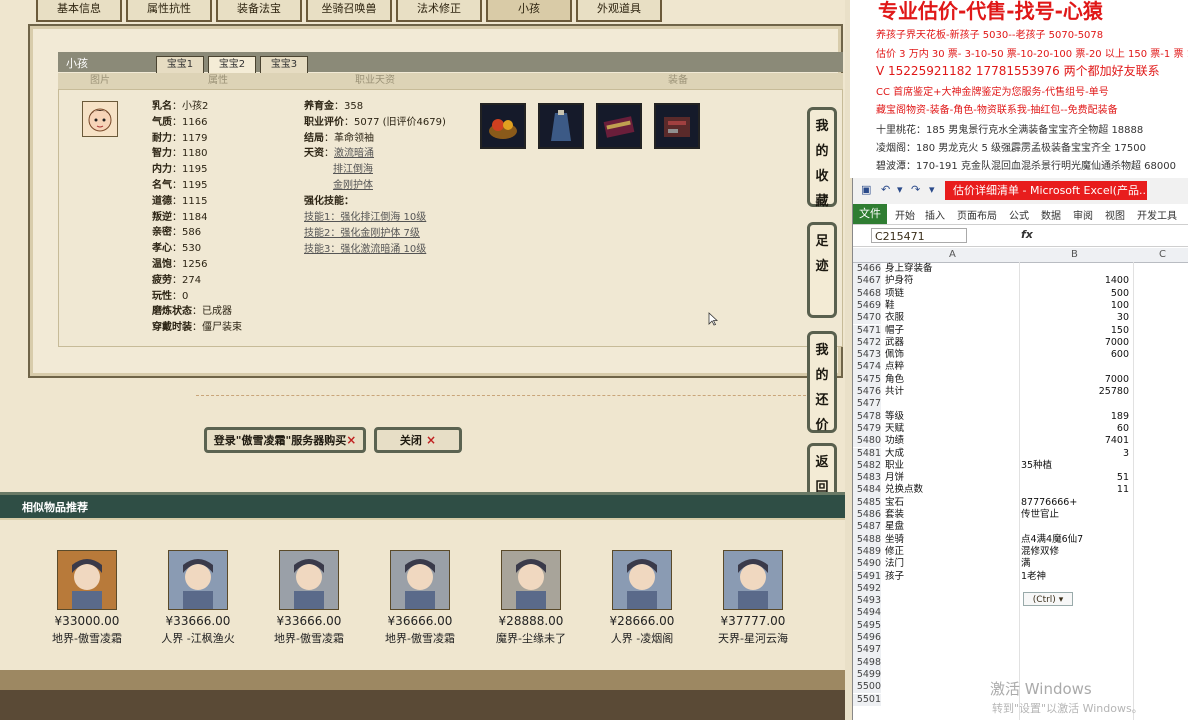  What do you see at coordinates (867, 429) in the screenshot?
I see `row-number: 5479` at bounding box center [867, 429].